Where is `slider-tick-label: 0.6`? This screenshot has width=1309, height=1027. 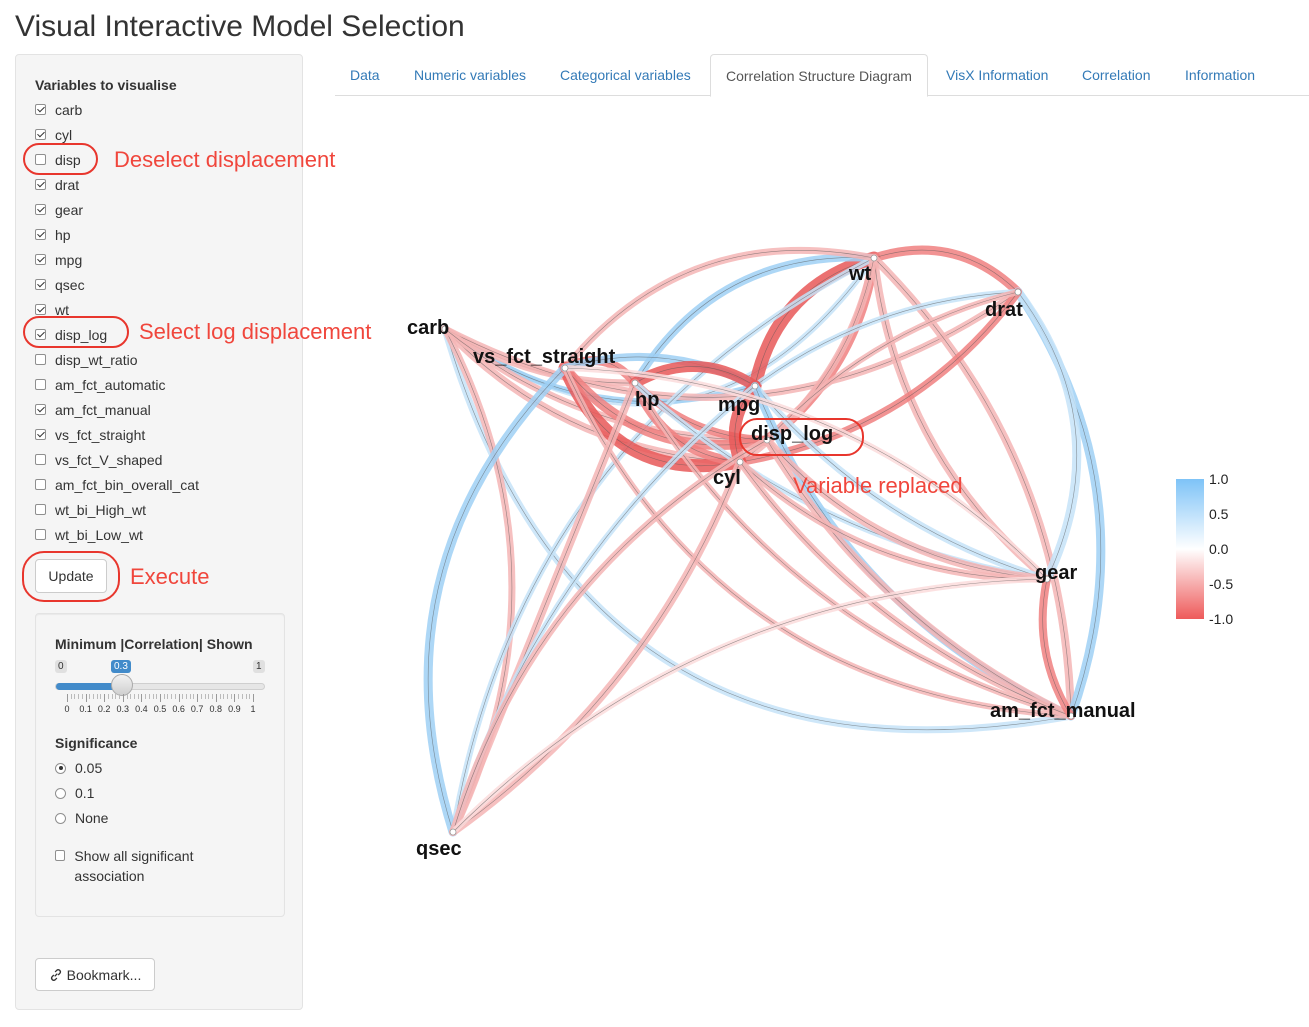 slider-tick-label: 0.6 is located at coordinates (178, 709).